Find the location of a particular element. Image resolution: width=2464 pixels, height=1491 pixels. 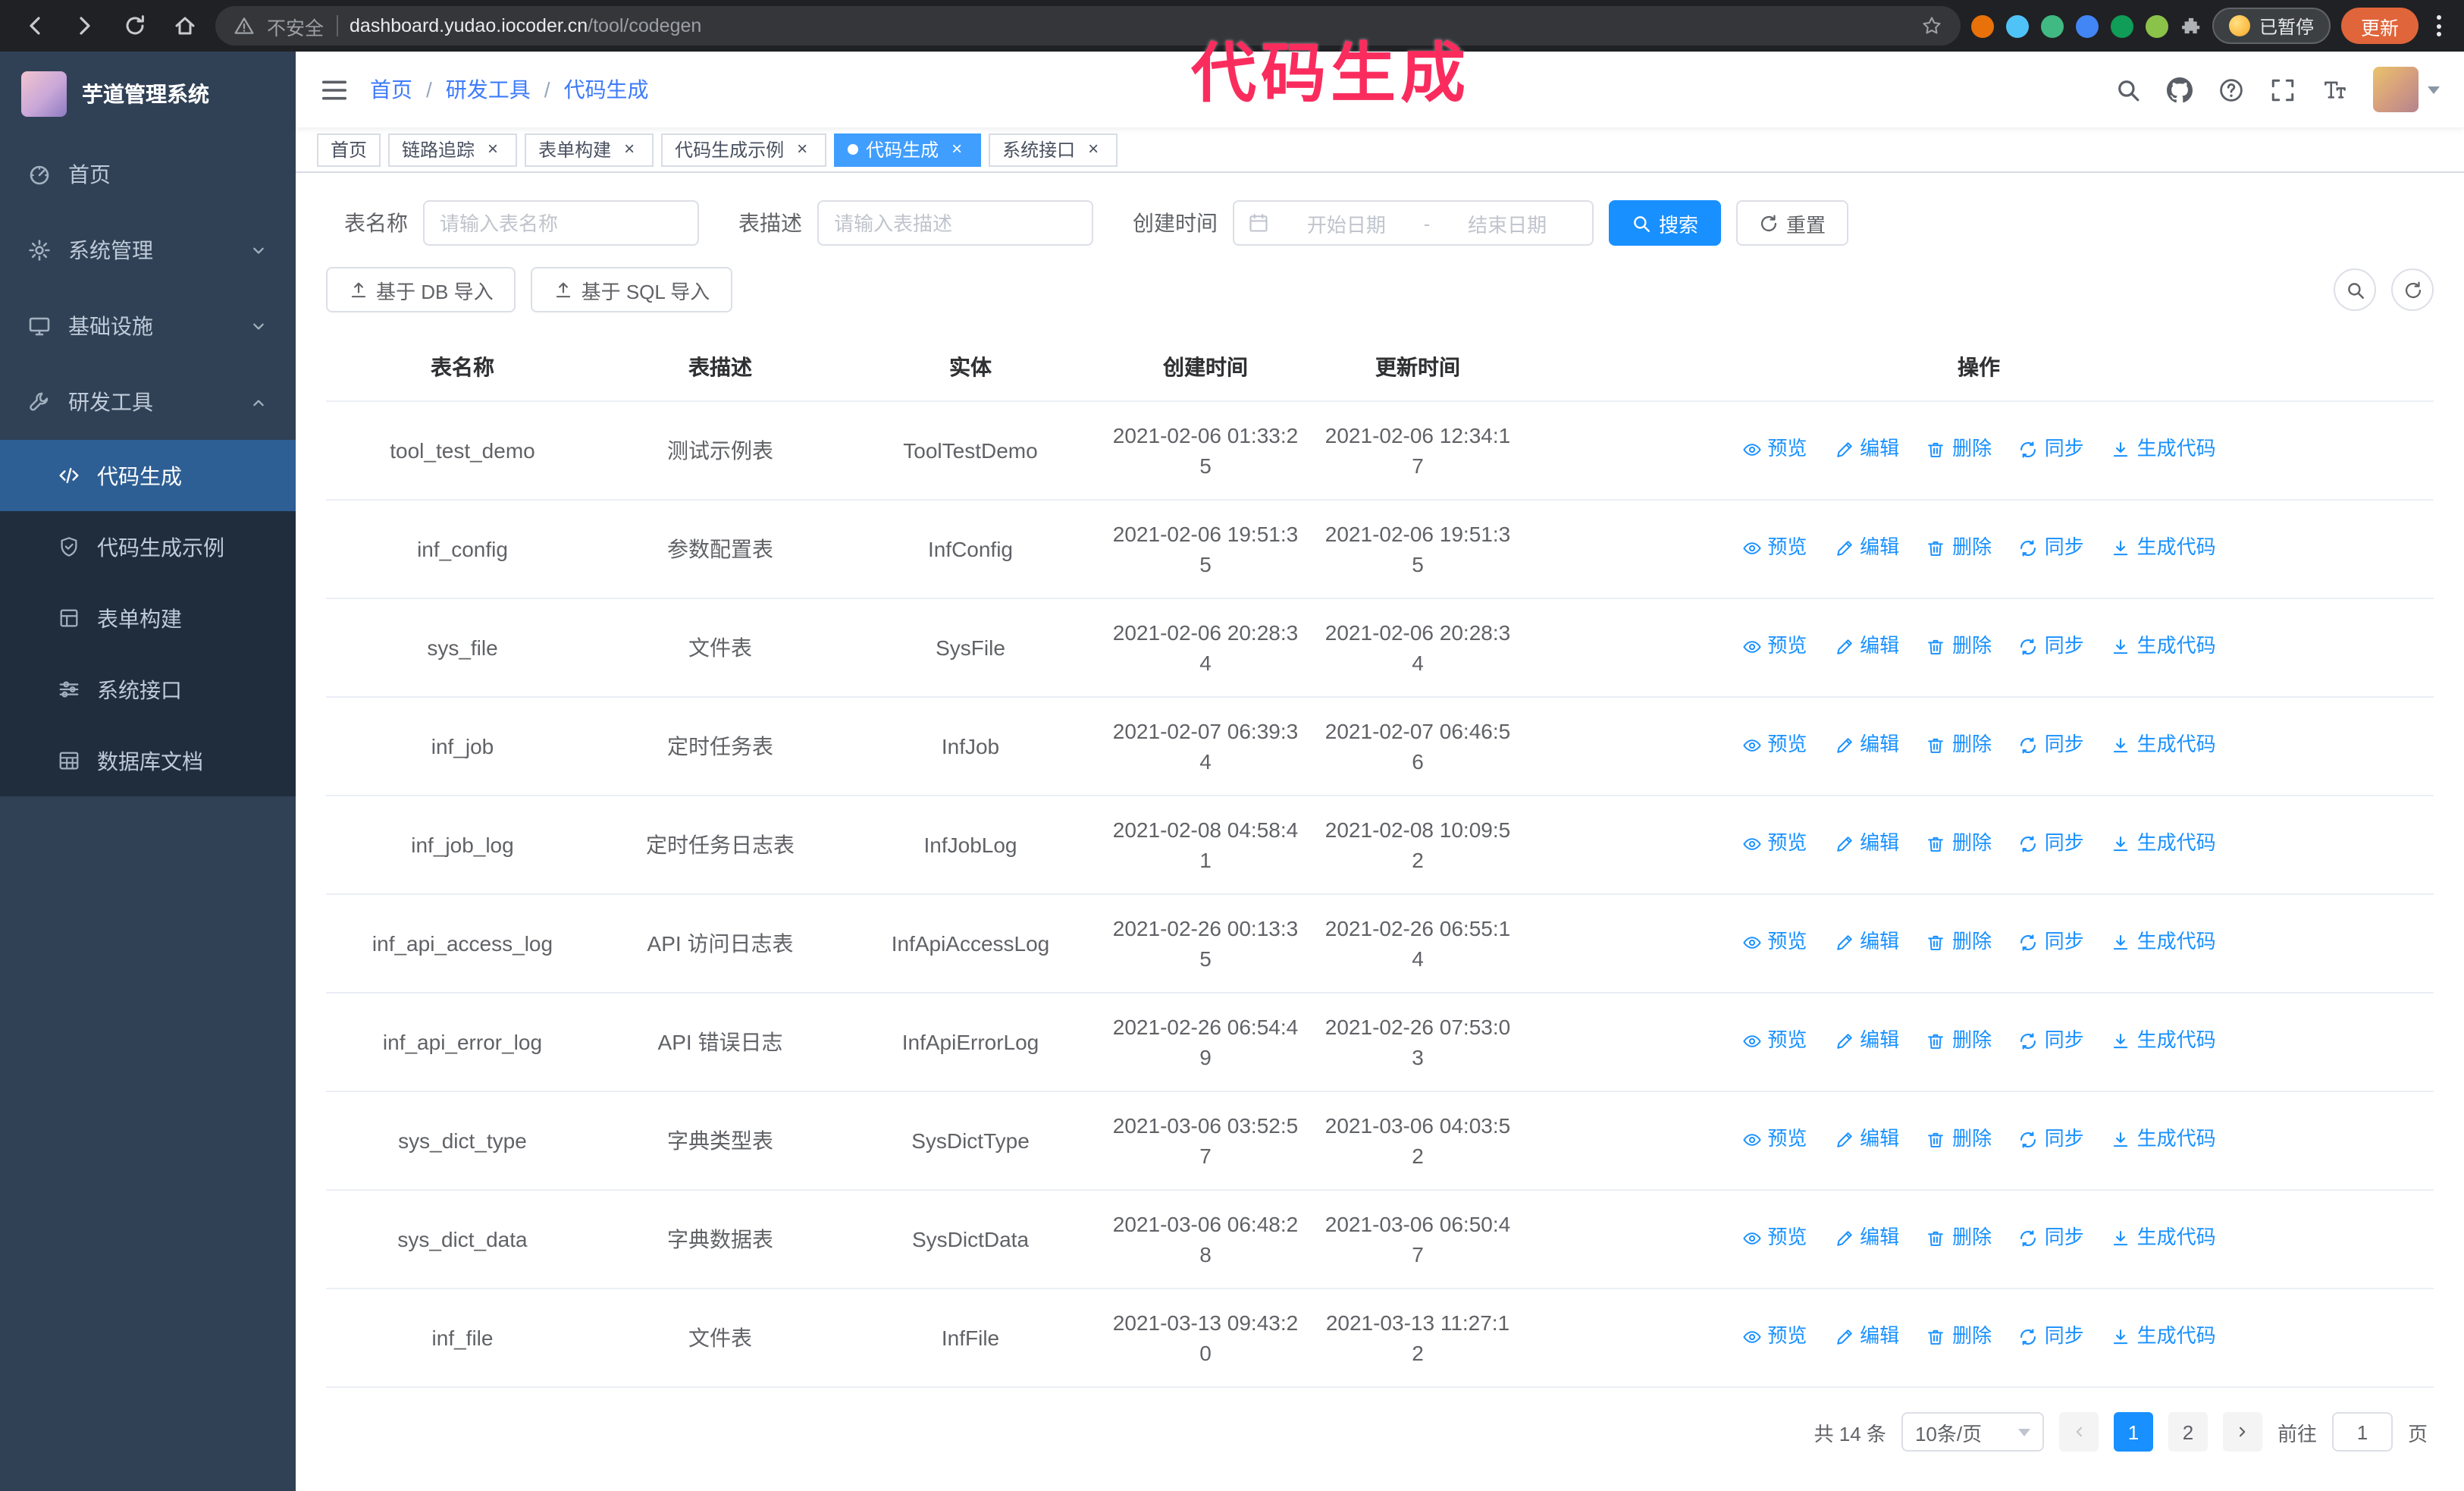

user-menu is located at coordinates (2407, 89).